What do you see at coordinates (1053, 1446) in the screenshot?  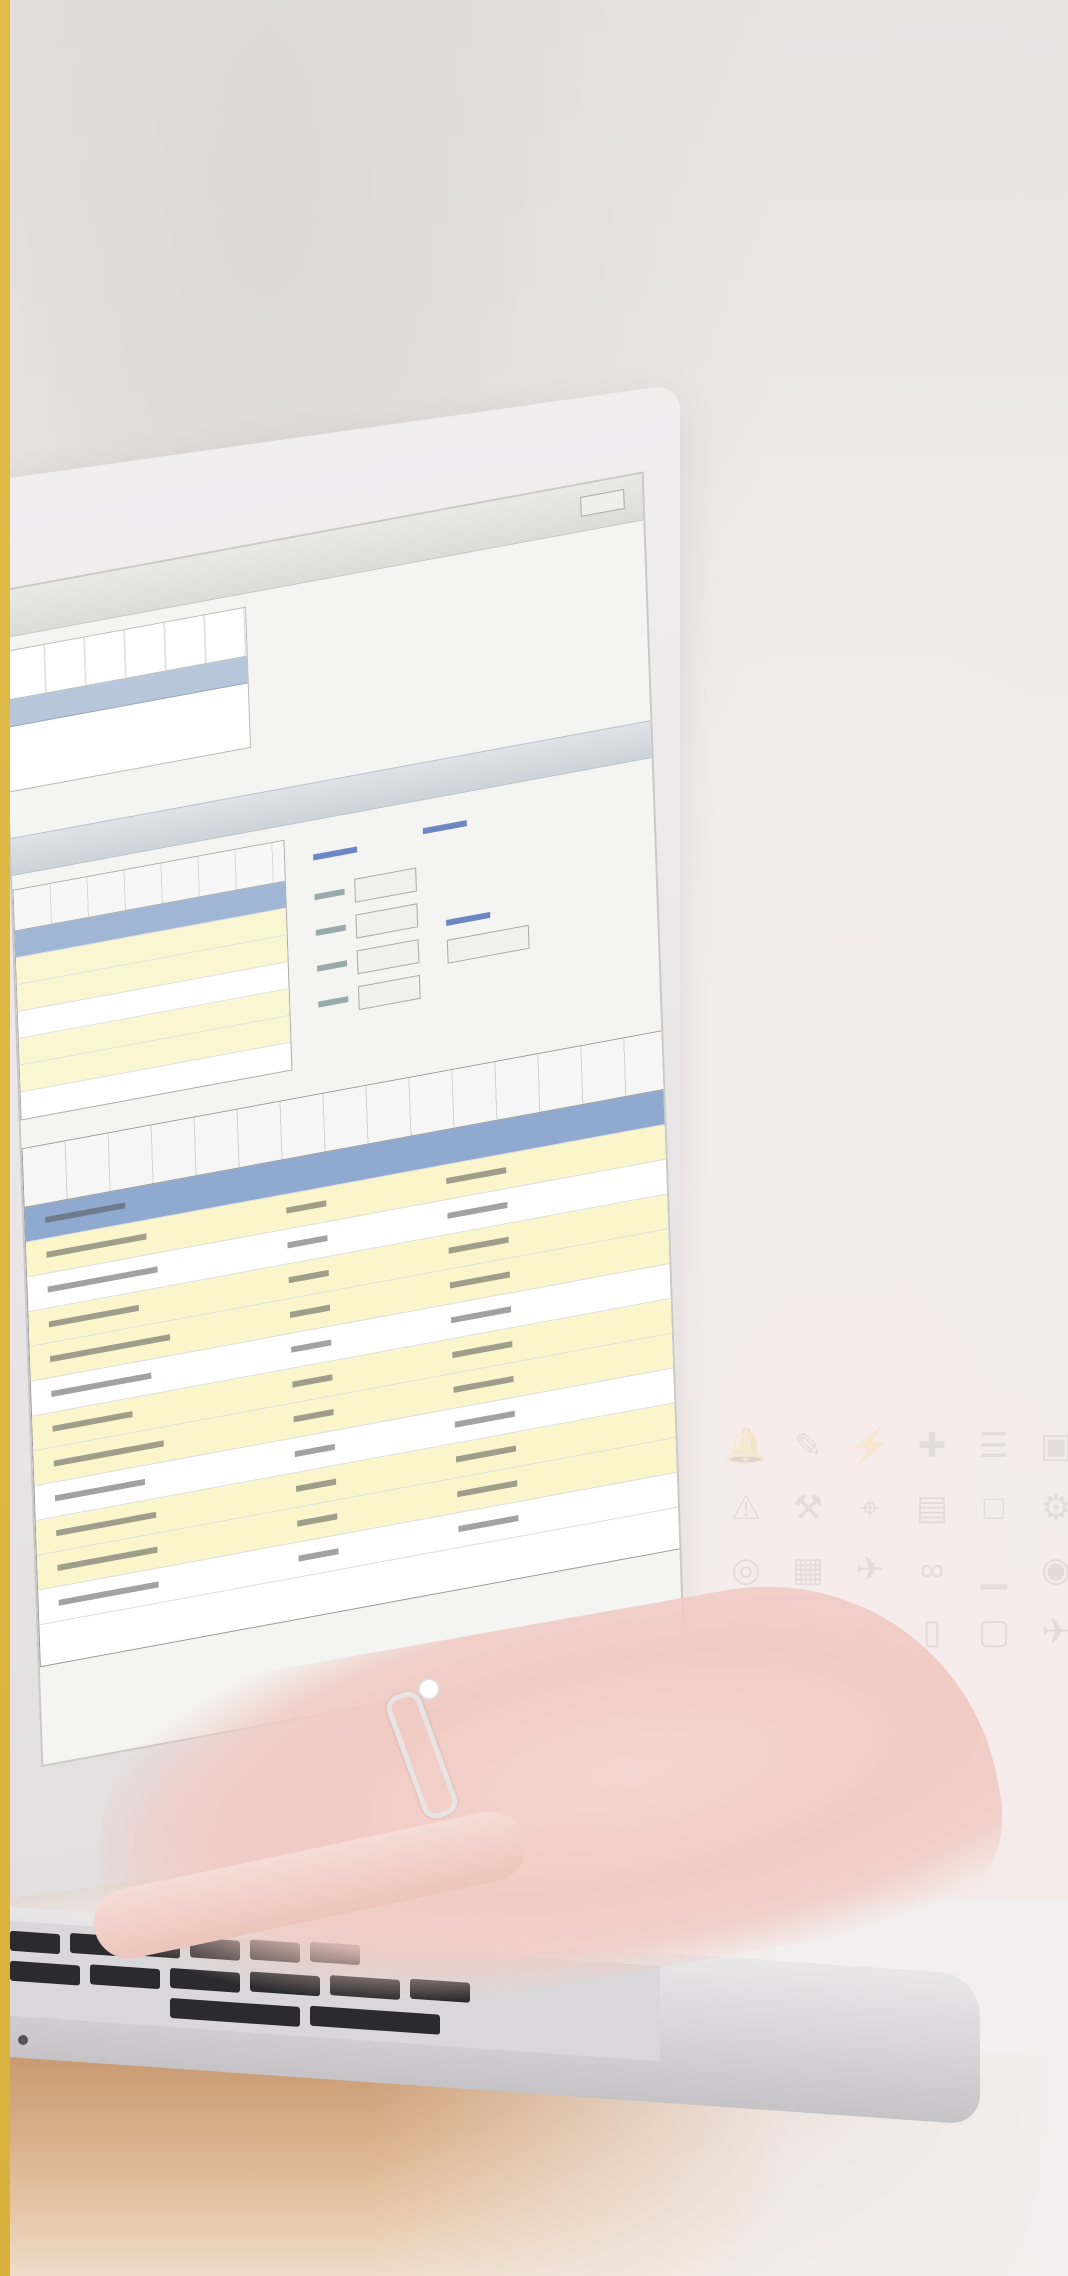 I see `camera-icon: ▣` at bounding box center [1053, 1446].